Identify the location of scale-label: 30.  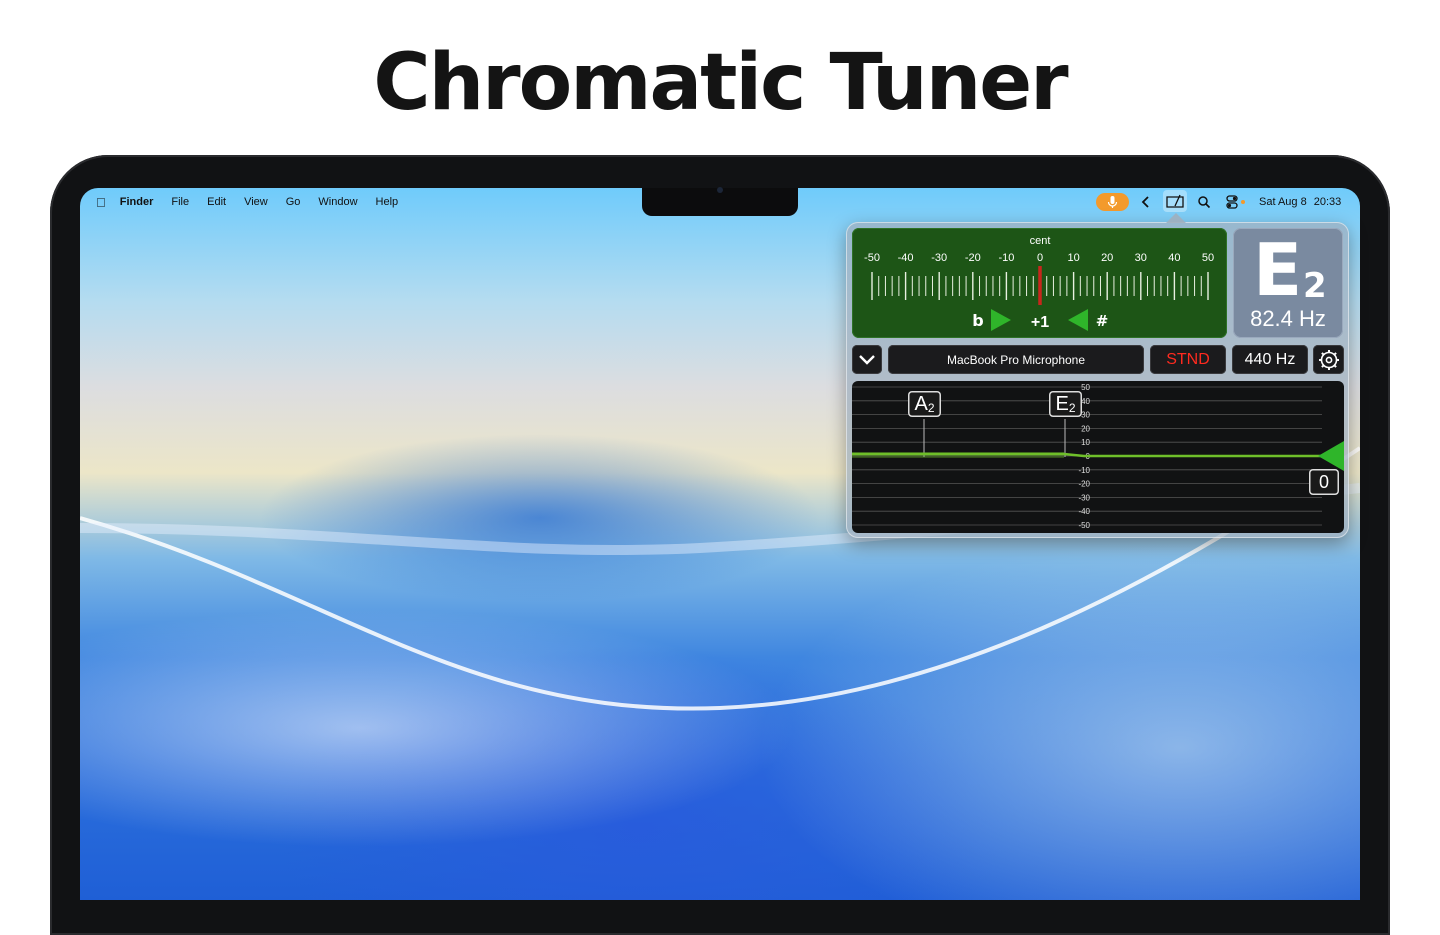
(1141, 258).